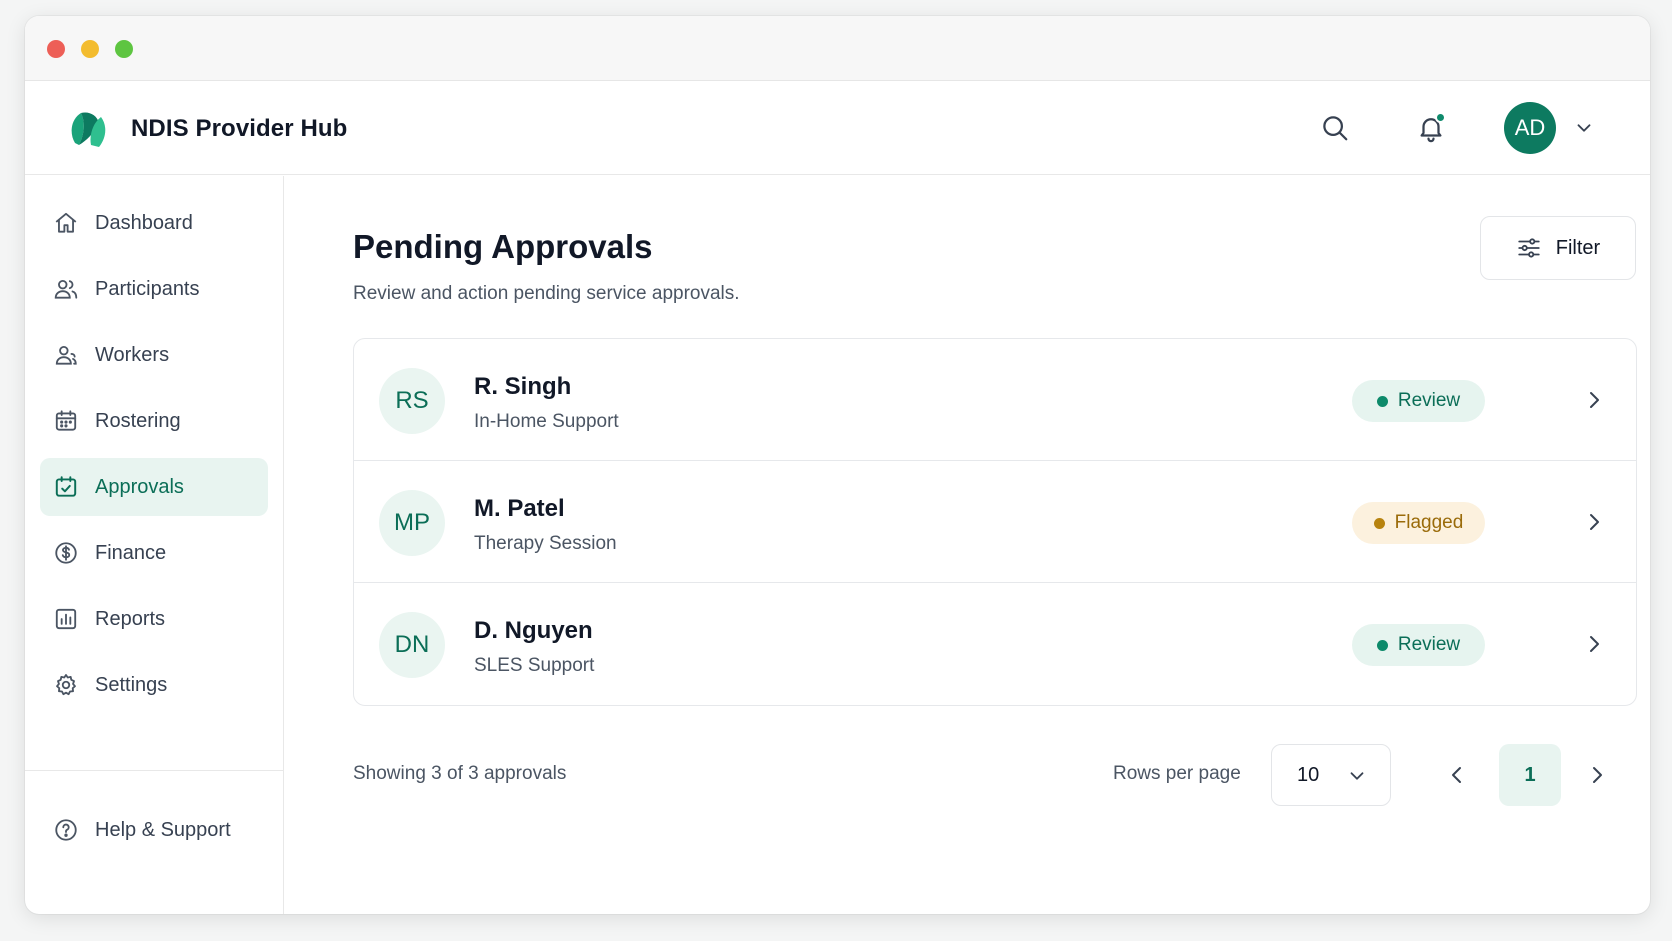 The image size is (1672, 941). What do you see at coordinates (1530, 775) in the screenshot?
I see `current-page-button: 1` at bounding box center [1530, 775].